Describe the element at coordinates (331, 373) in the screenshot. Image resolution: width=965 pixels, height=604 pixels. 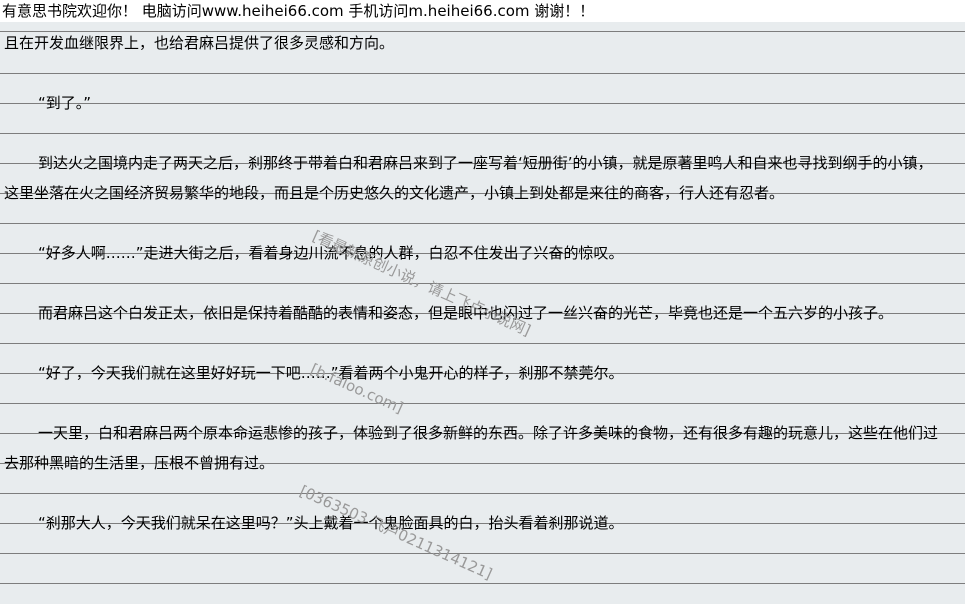
I see `paragraph: “好了，今天我们就在这里好好玩一下吧……”看着两个小鬼开心的样子，刹那不禁莞尔。` at that location.